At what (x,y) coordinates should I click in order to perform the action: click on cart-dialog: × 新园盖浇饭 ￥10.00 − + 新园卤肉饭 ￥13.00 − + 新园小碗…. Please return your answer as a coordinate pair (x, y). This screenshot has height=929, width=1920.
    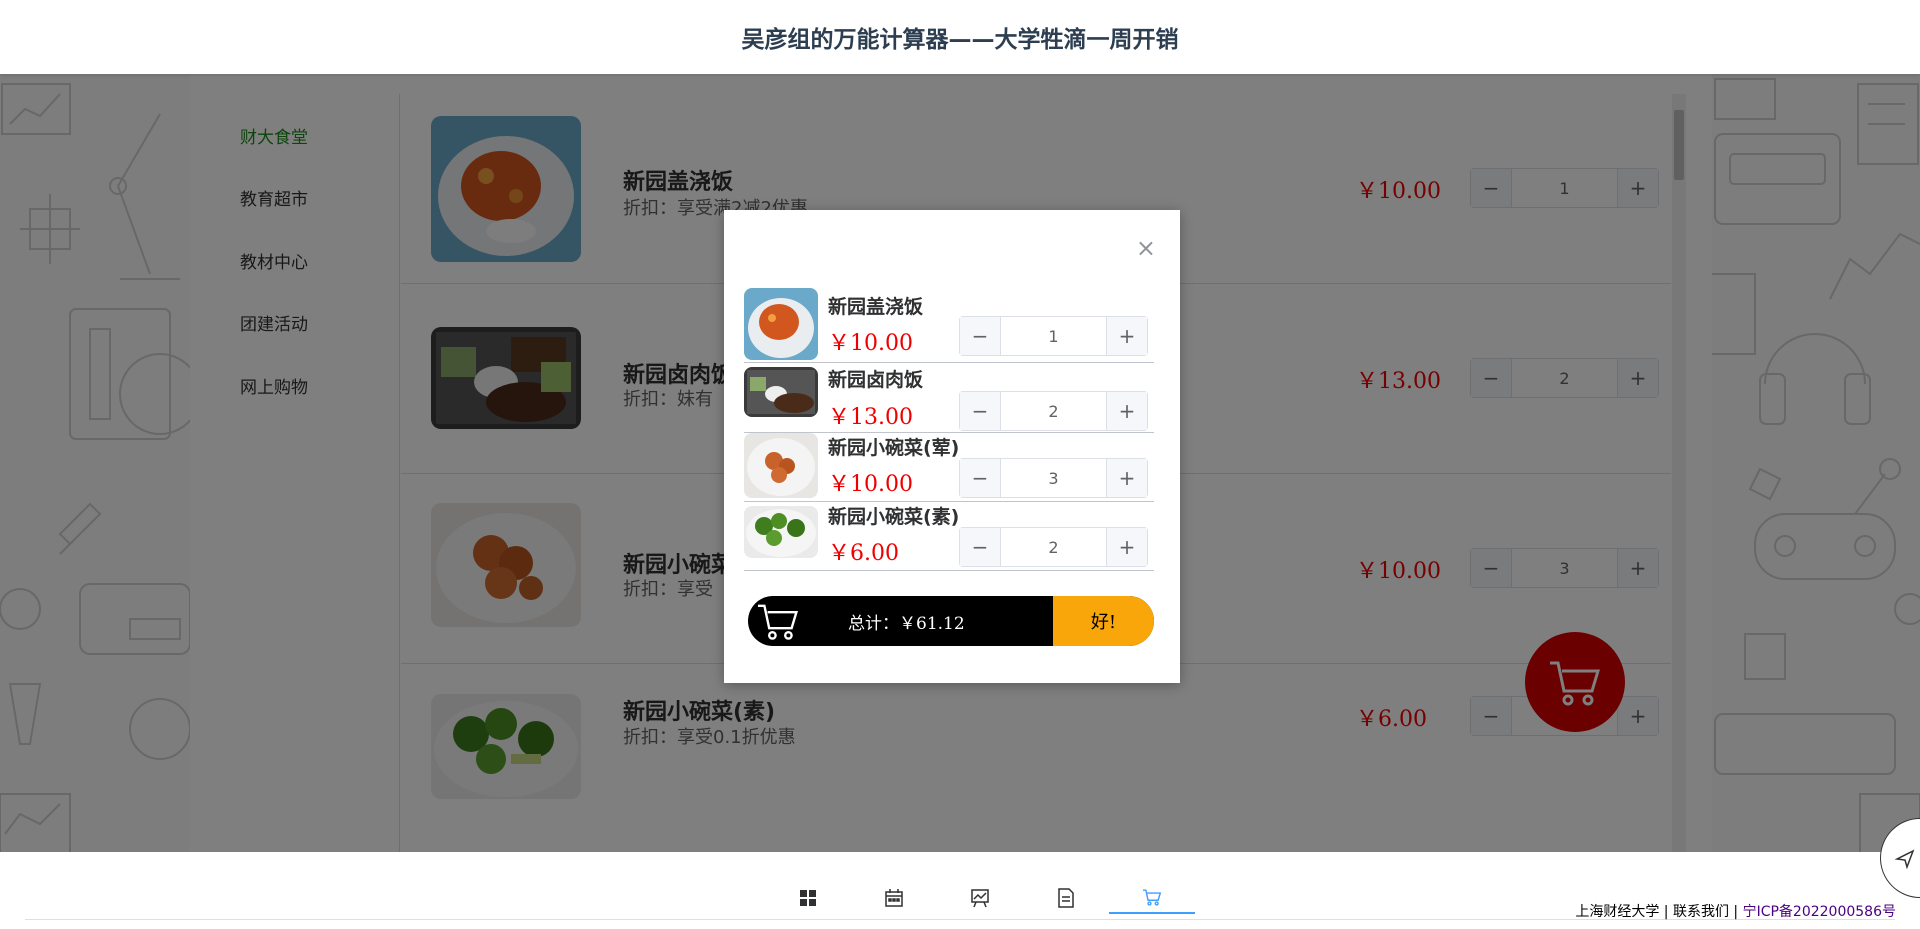
    Looking at the image, I should click on (952, 446).